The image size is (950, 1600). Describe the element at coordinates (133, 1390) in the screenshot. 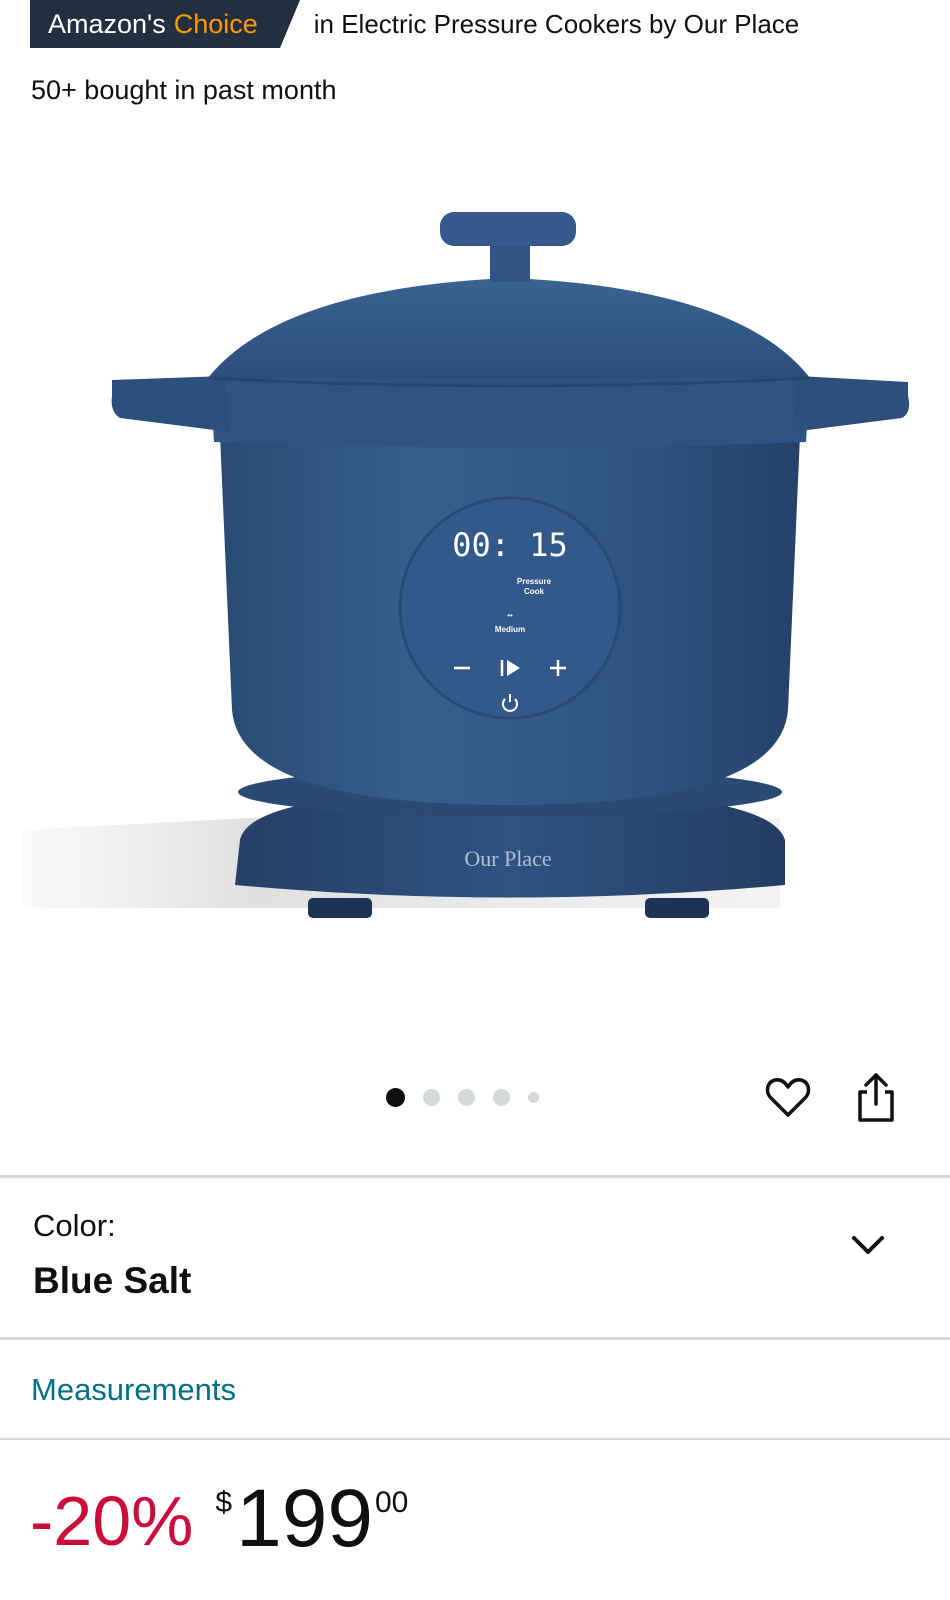

I see `measurements-link: Measurements` at that location.